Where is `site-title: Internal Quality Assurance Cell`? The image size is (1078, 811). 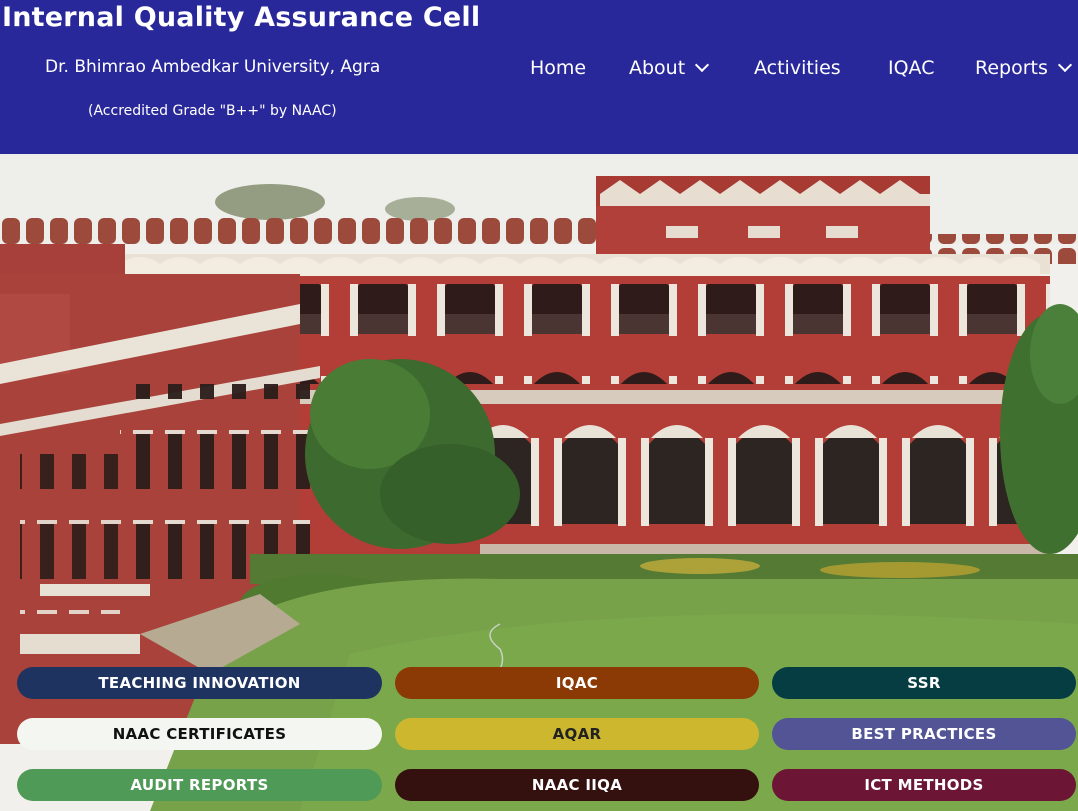
site-title: Internal Quality Assurance Cell is located at coordinates (241, 17).